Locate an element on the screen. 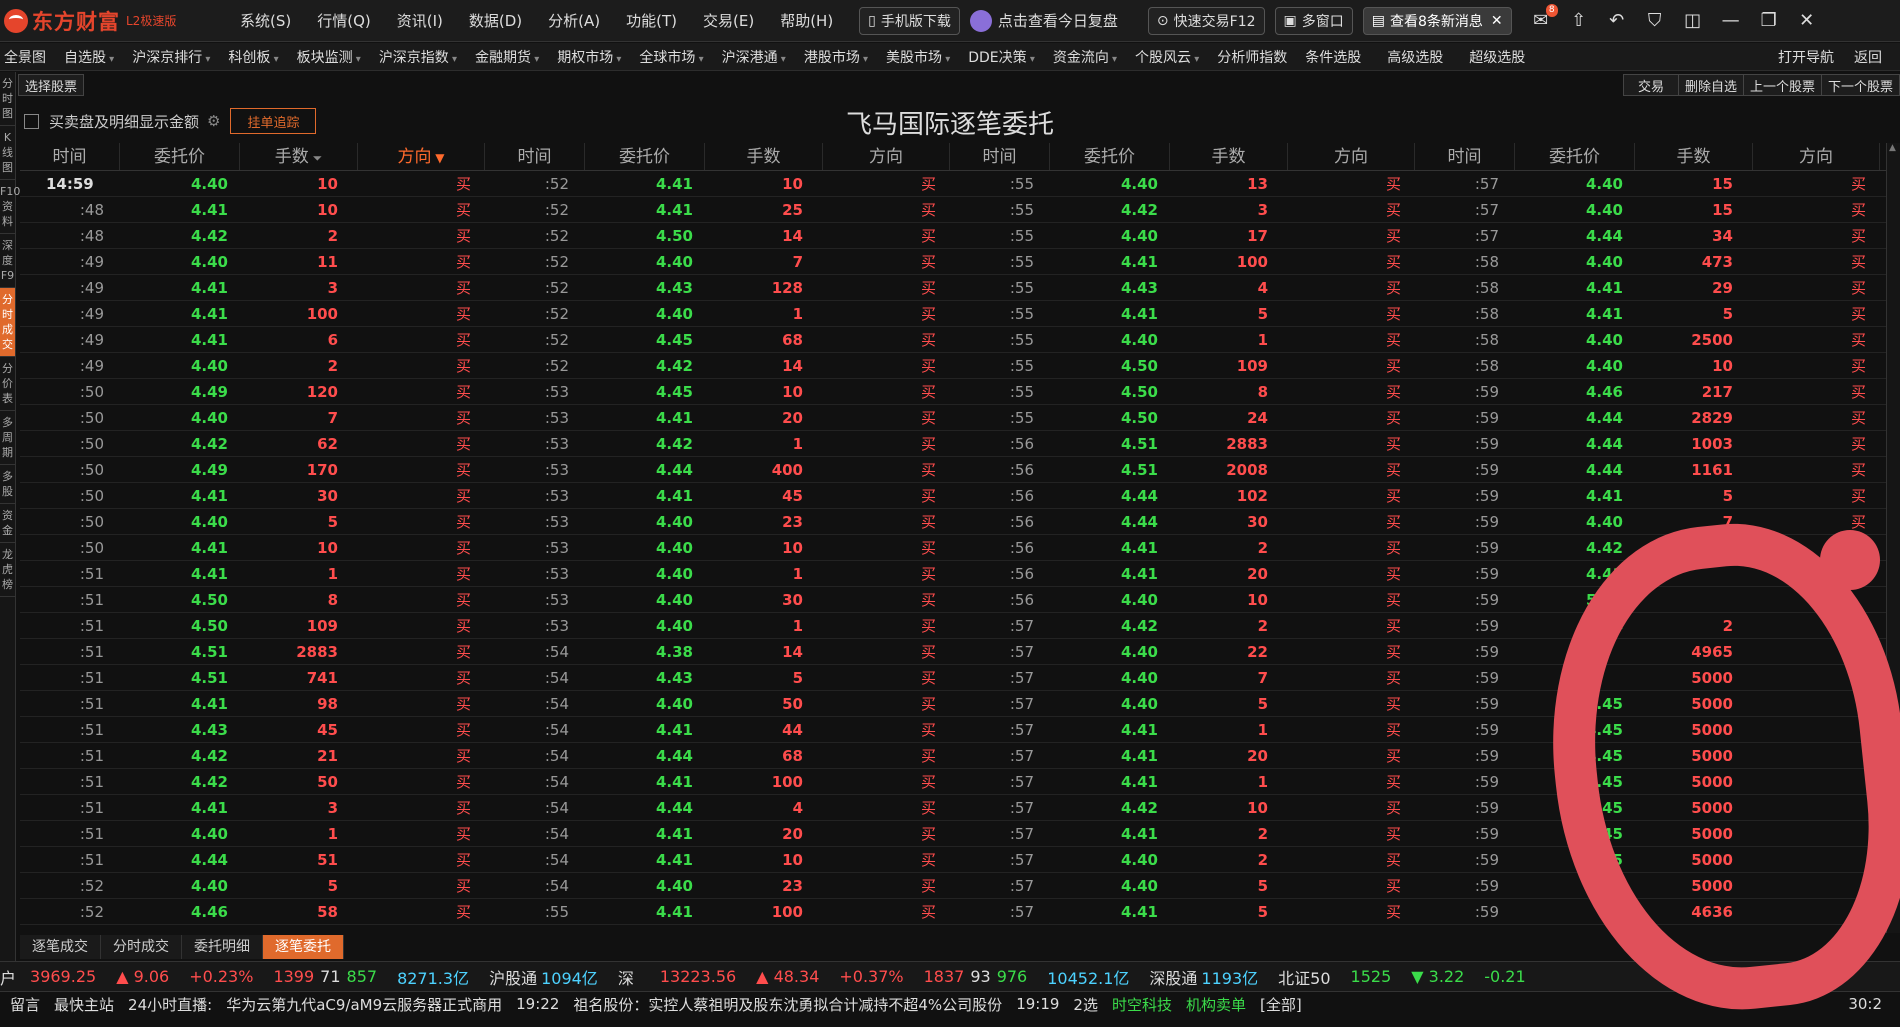  mobile-download-button: ▯ 手机版下载 is located at coordinates (909, 20).